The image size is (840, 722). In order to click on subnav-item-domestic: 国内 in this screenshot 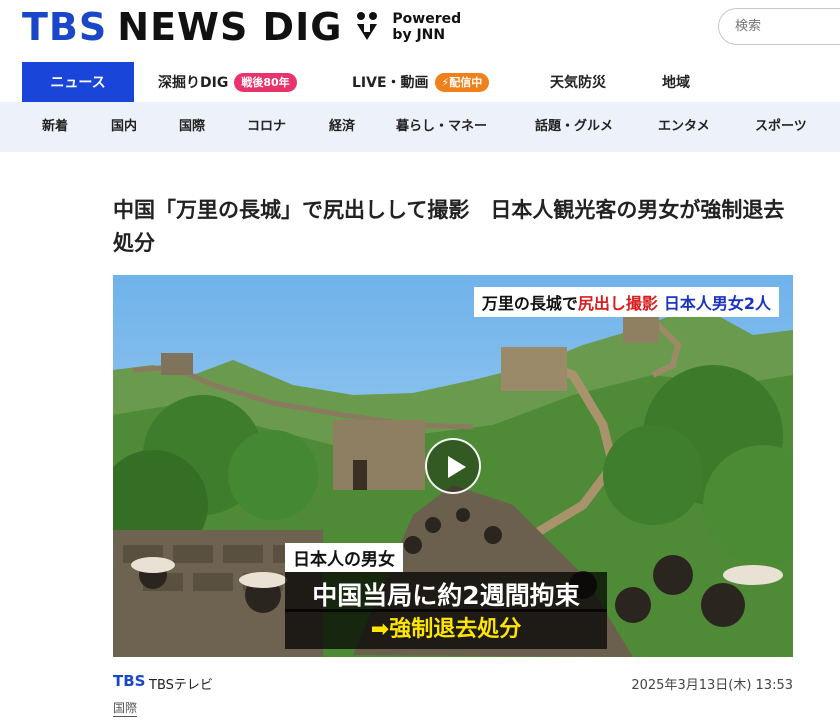, I will do `click(124, 127)`.